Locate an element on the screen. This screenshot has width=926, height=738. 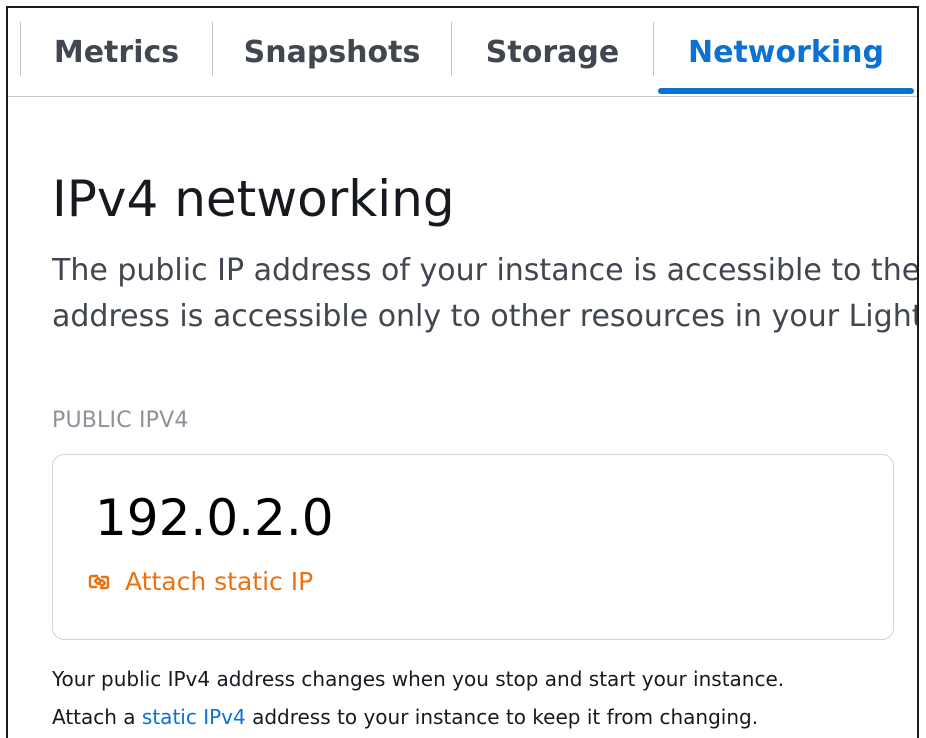
active-tab-indicator is located at coordinates (786, 91).